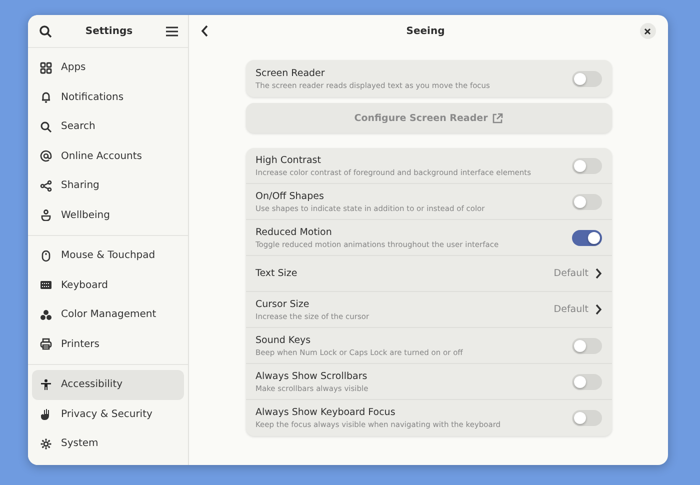 This screenshot has height=485, width=700. I want to click on sidebar-item: Online Accounts, so click(108, 156).